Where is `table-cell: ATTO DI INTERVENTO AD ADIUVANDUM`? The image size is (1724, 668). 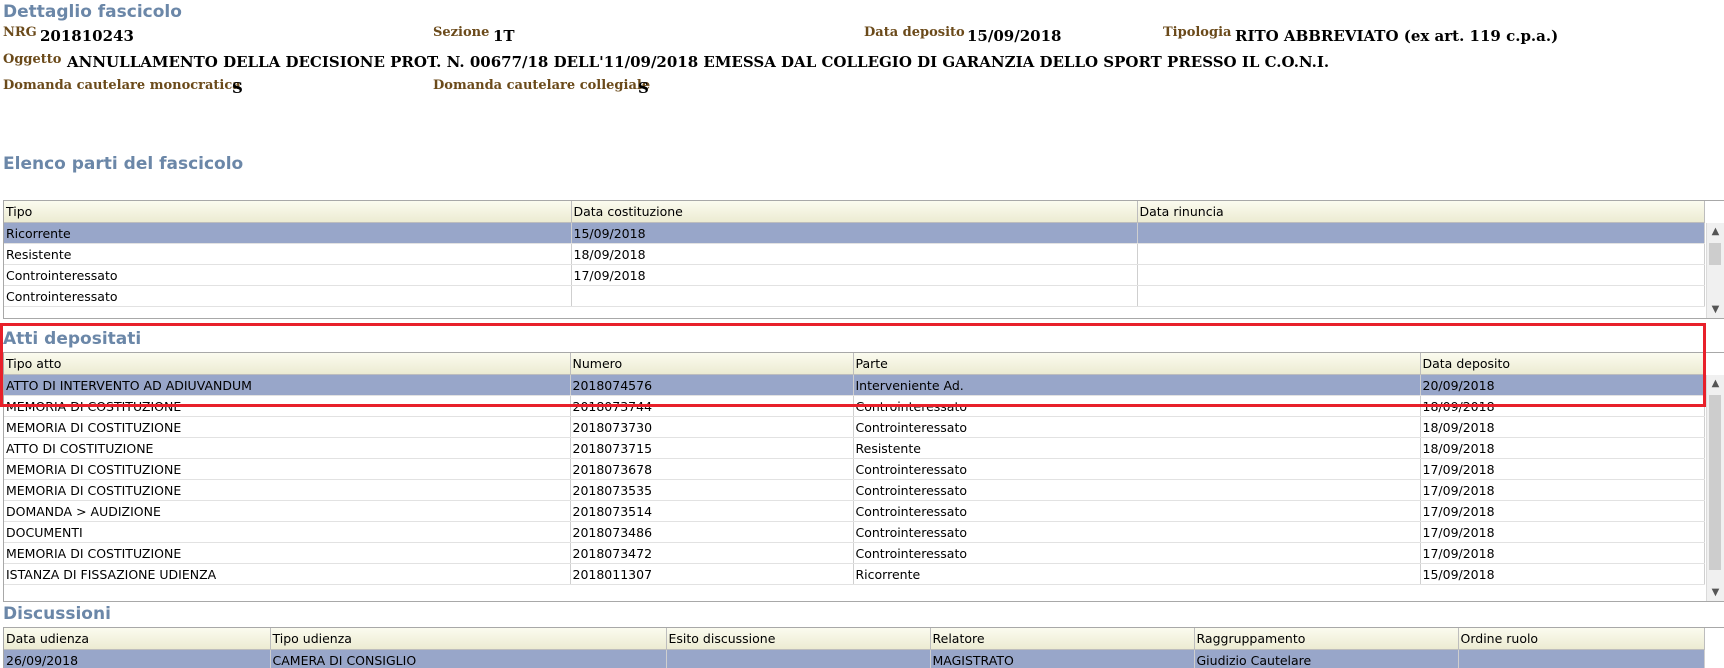 table-cell: ATTO DI INTERVENTO AD ADIUVANDUM is located at coordinates (287, 385).